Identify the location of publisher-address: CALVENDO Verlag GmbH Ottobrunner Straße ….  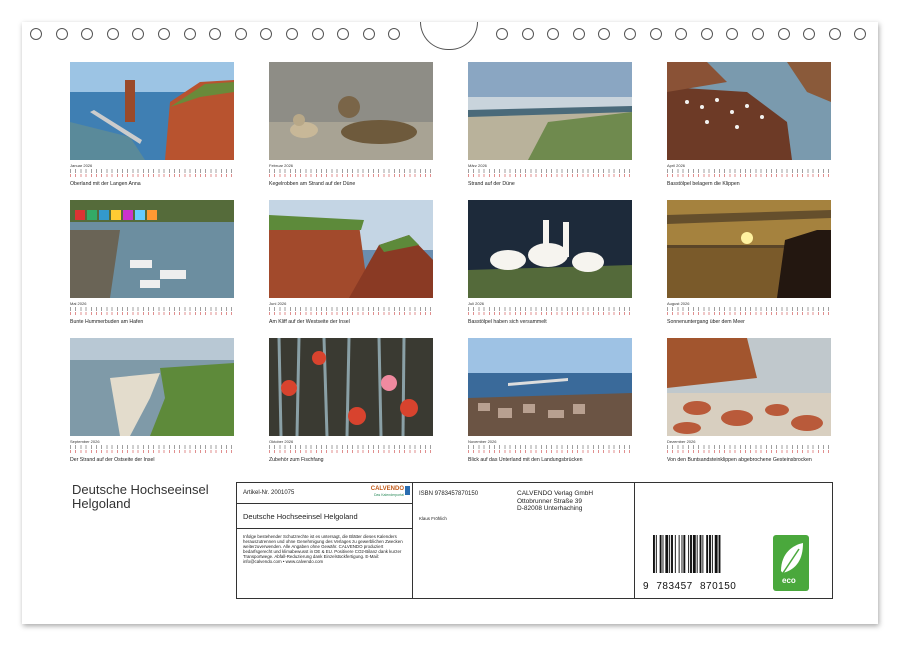
(555, 501).